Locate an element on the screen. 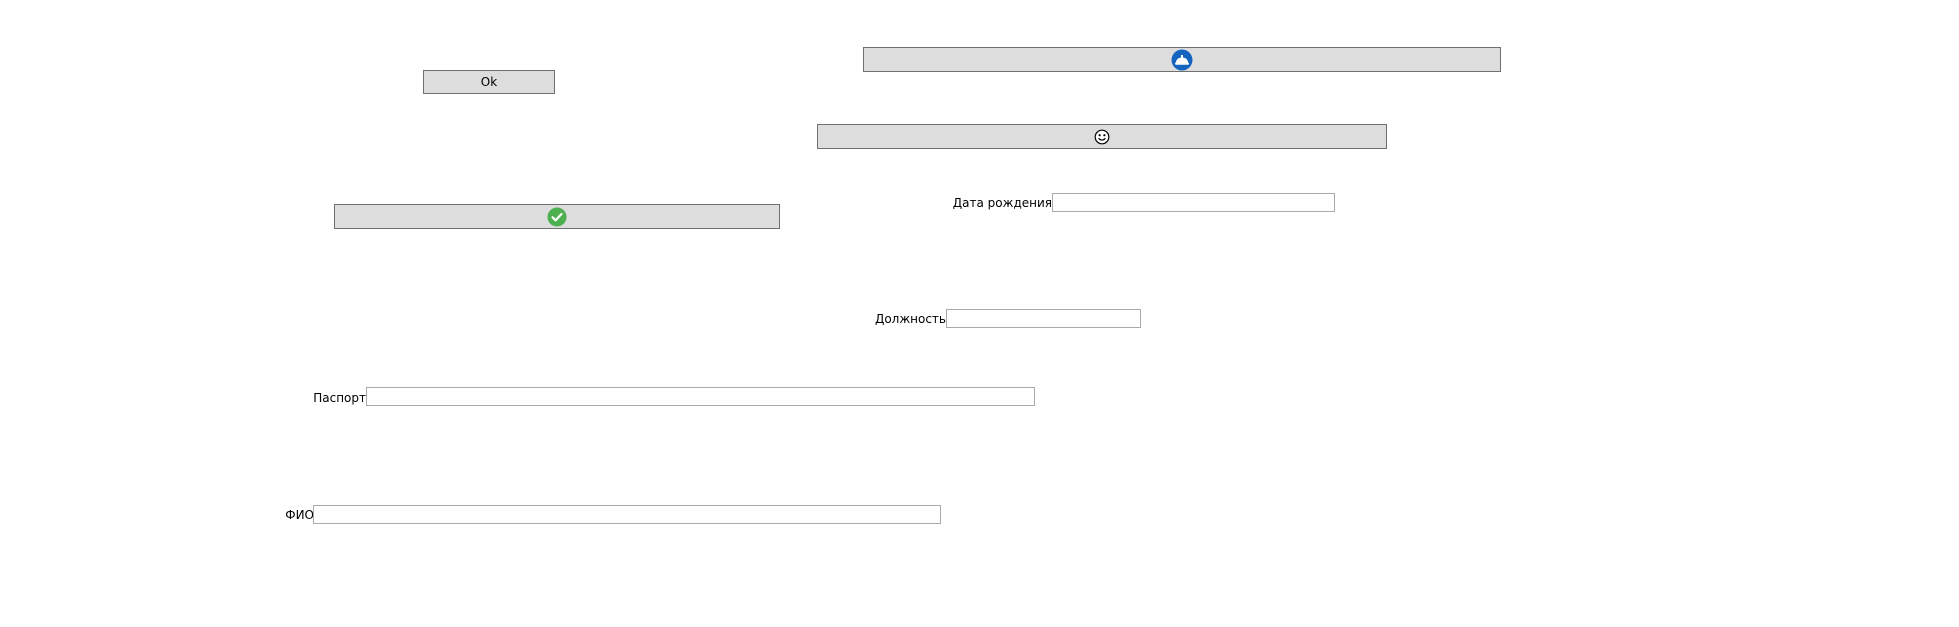 The height and width of the screenshot is (627, 1959). smiley-button is located at coordinates (1102, 136).